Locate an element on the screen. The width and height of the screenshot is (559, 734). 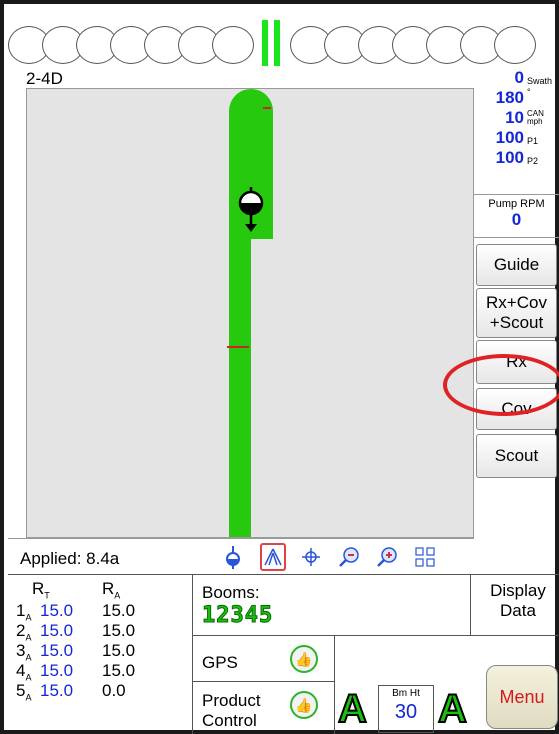
swath-readout: 0 Swath is located at coordinates (516, 76).